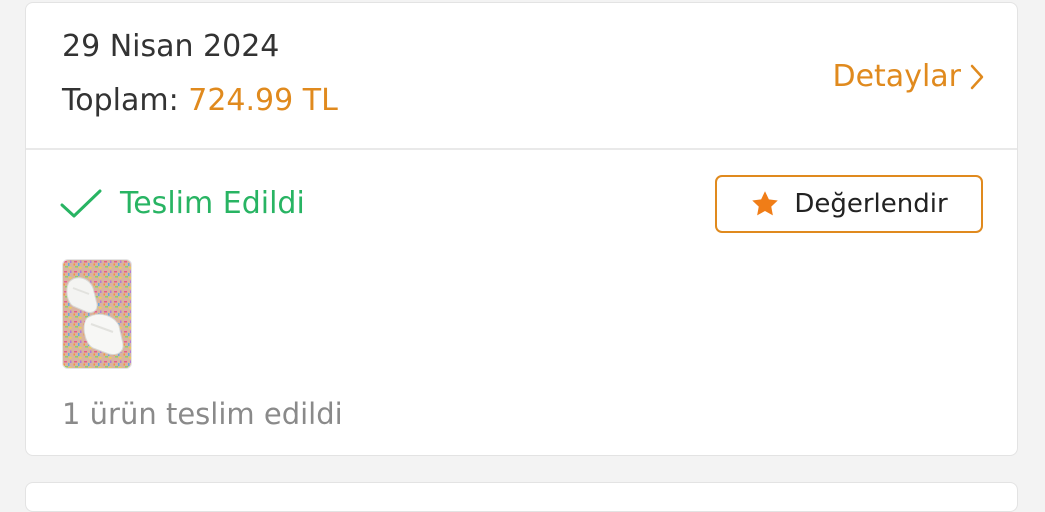  I want to click on details-label: Detaylar, so click(896, 76).